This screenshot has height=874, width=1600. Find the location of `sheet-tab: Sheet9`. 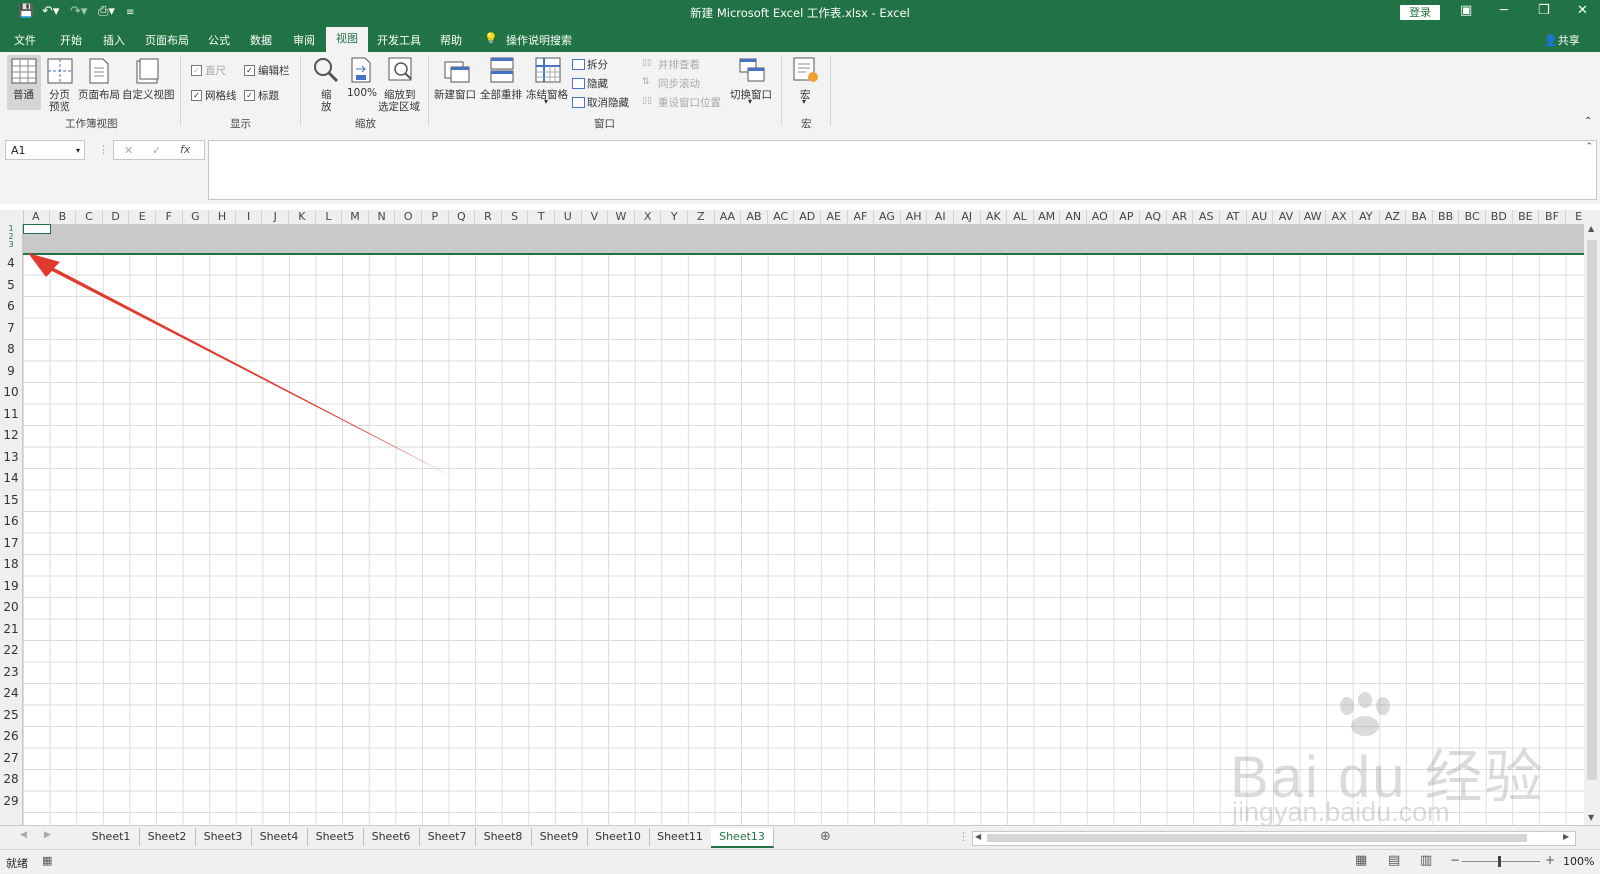

sheet-tab: Sheet9 is located at coordinates (559, 837).